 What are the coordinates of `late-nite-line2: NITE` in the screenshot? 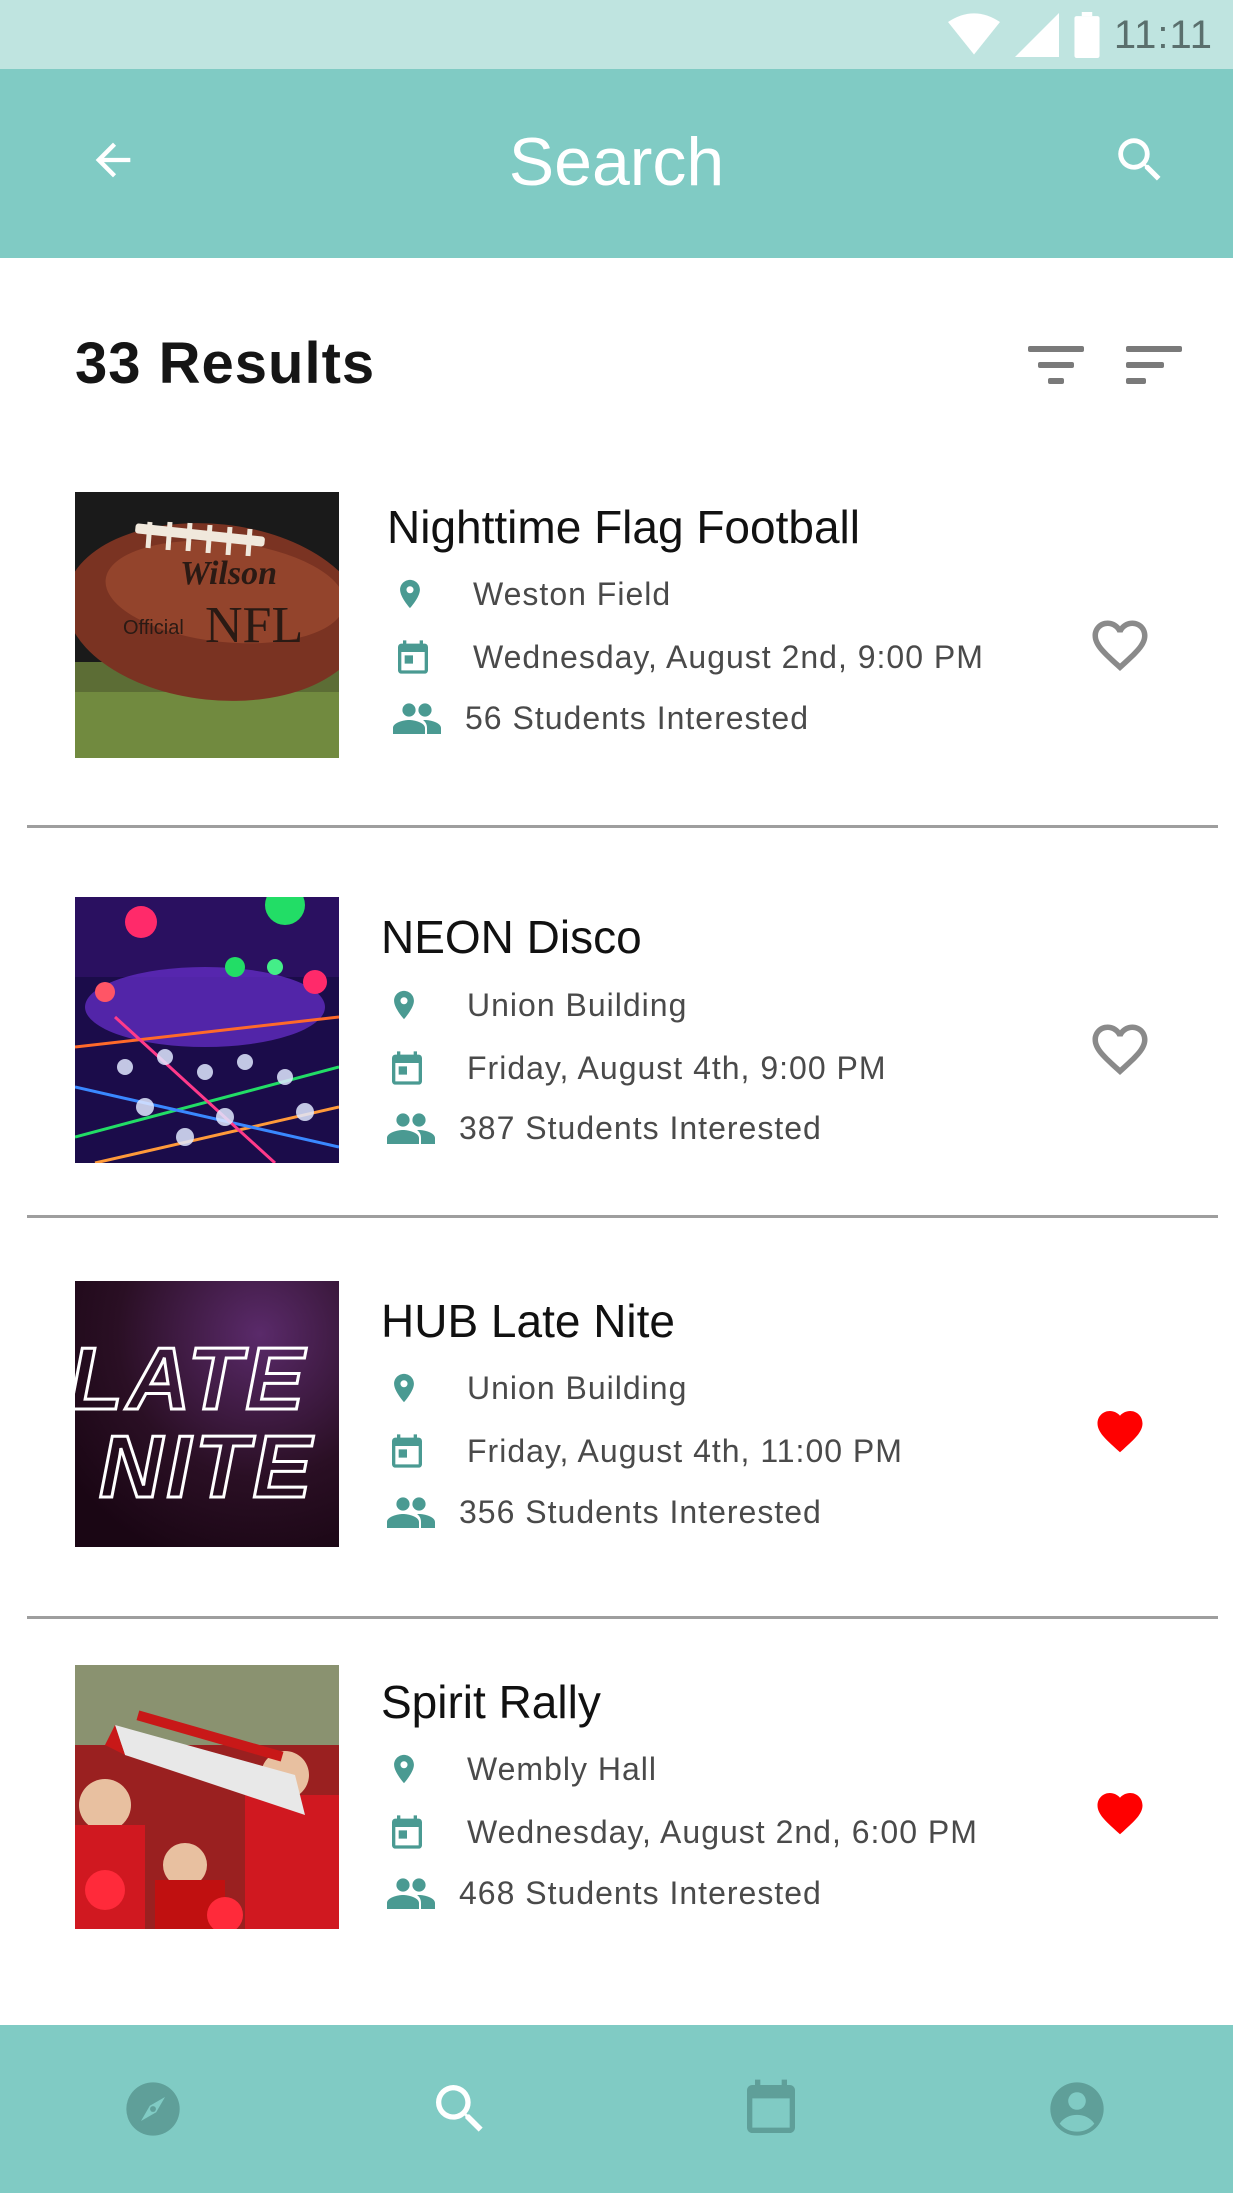 It's located at (207, 1466).